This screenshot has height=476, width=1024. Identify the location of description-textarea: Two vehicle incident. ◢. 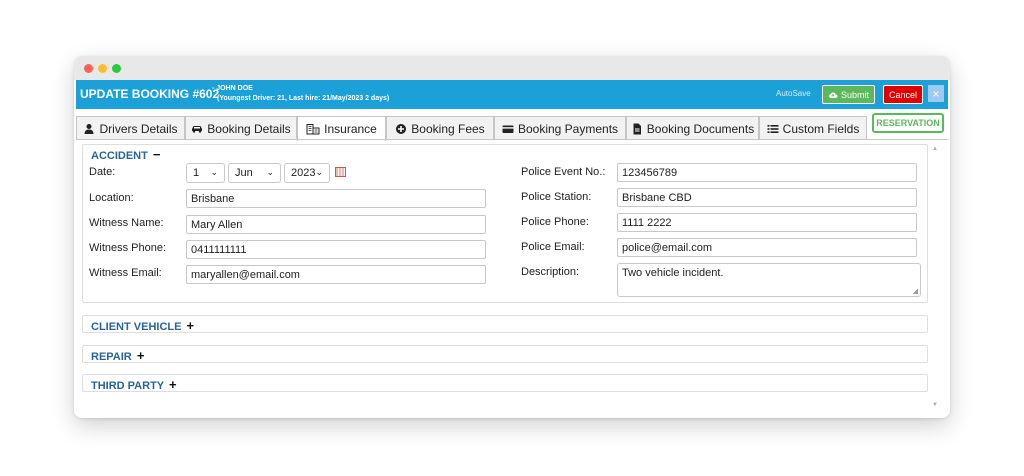
(769, 280).